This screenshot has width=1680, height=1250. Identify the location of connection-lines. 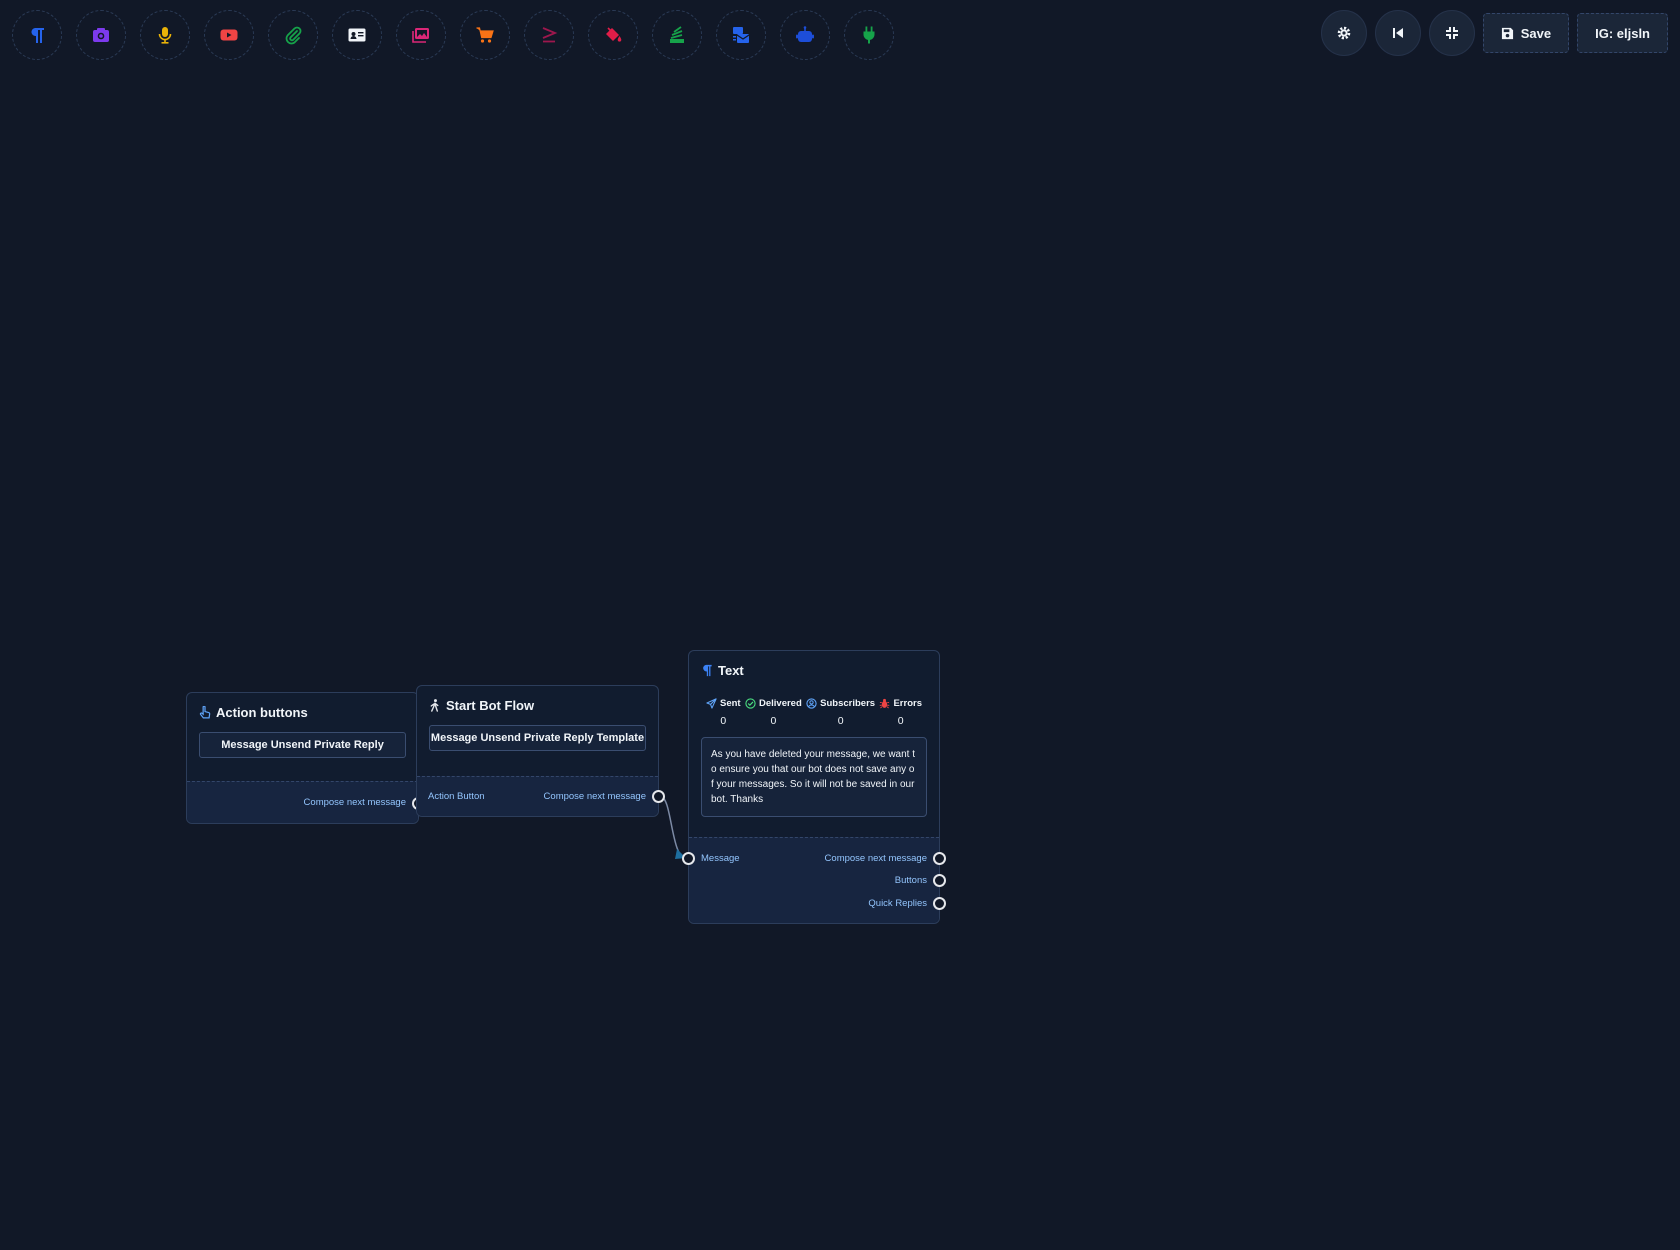
(546, 824).